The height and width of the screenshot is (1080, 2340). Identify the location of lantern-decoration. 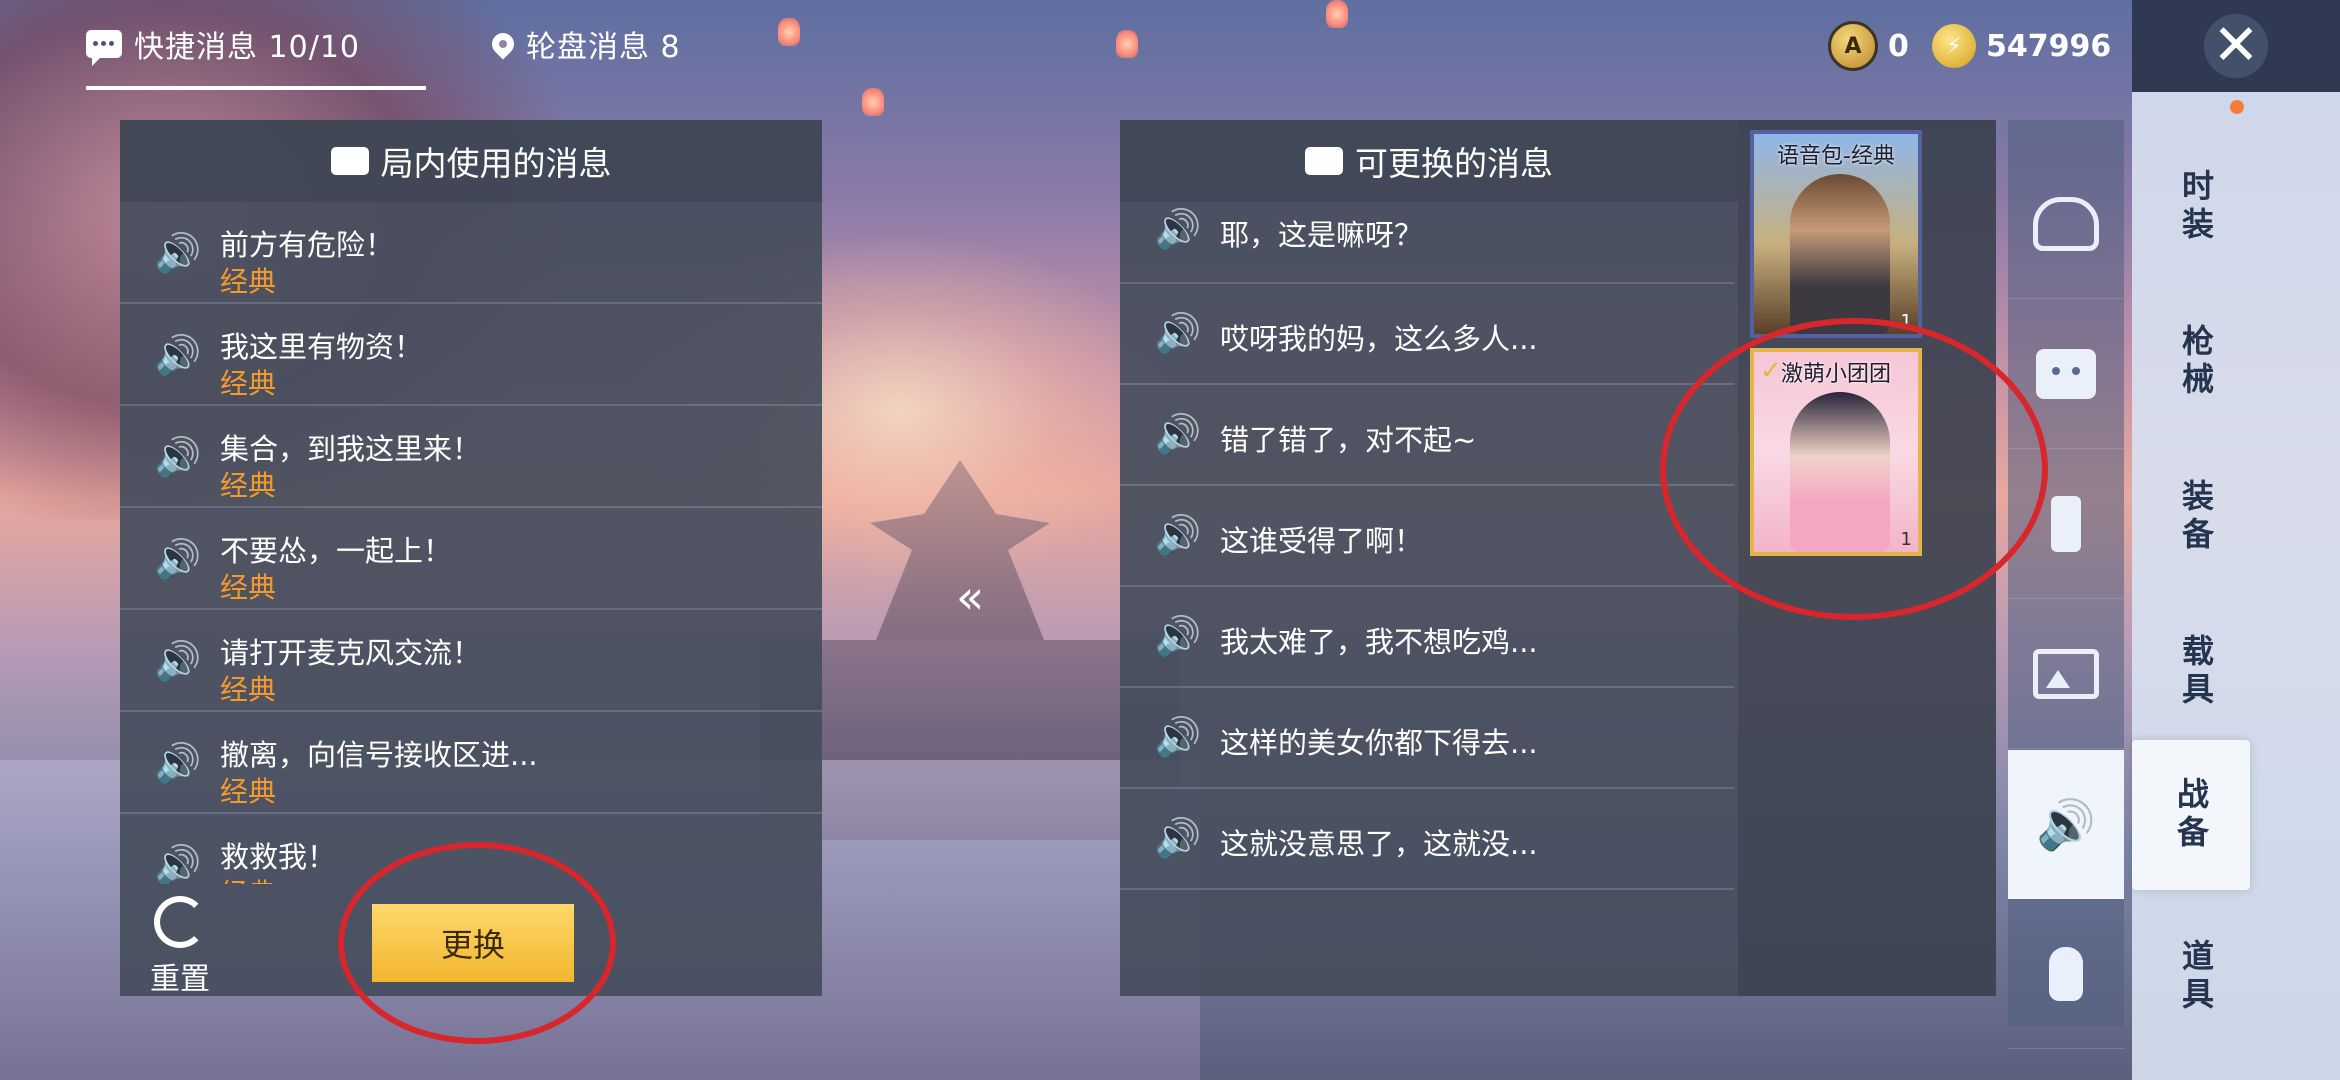
(873, 102).